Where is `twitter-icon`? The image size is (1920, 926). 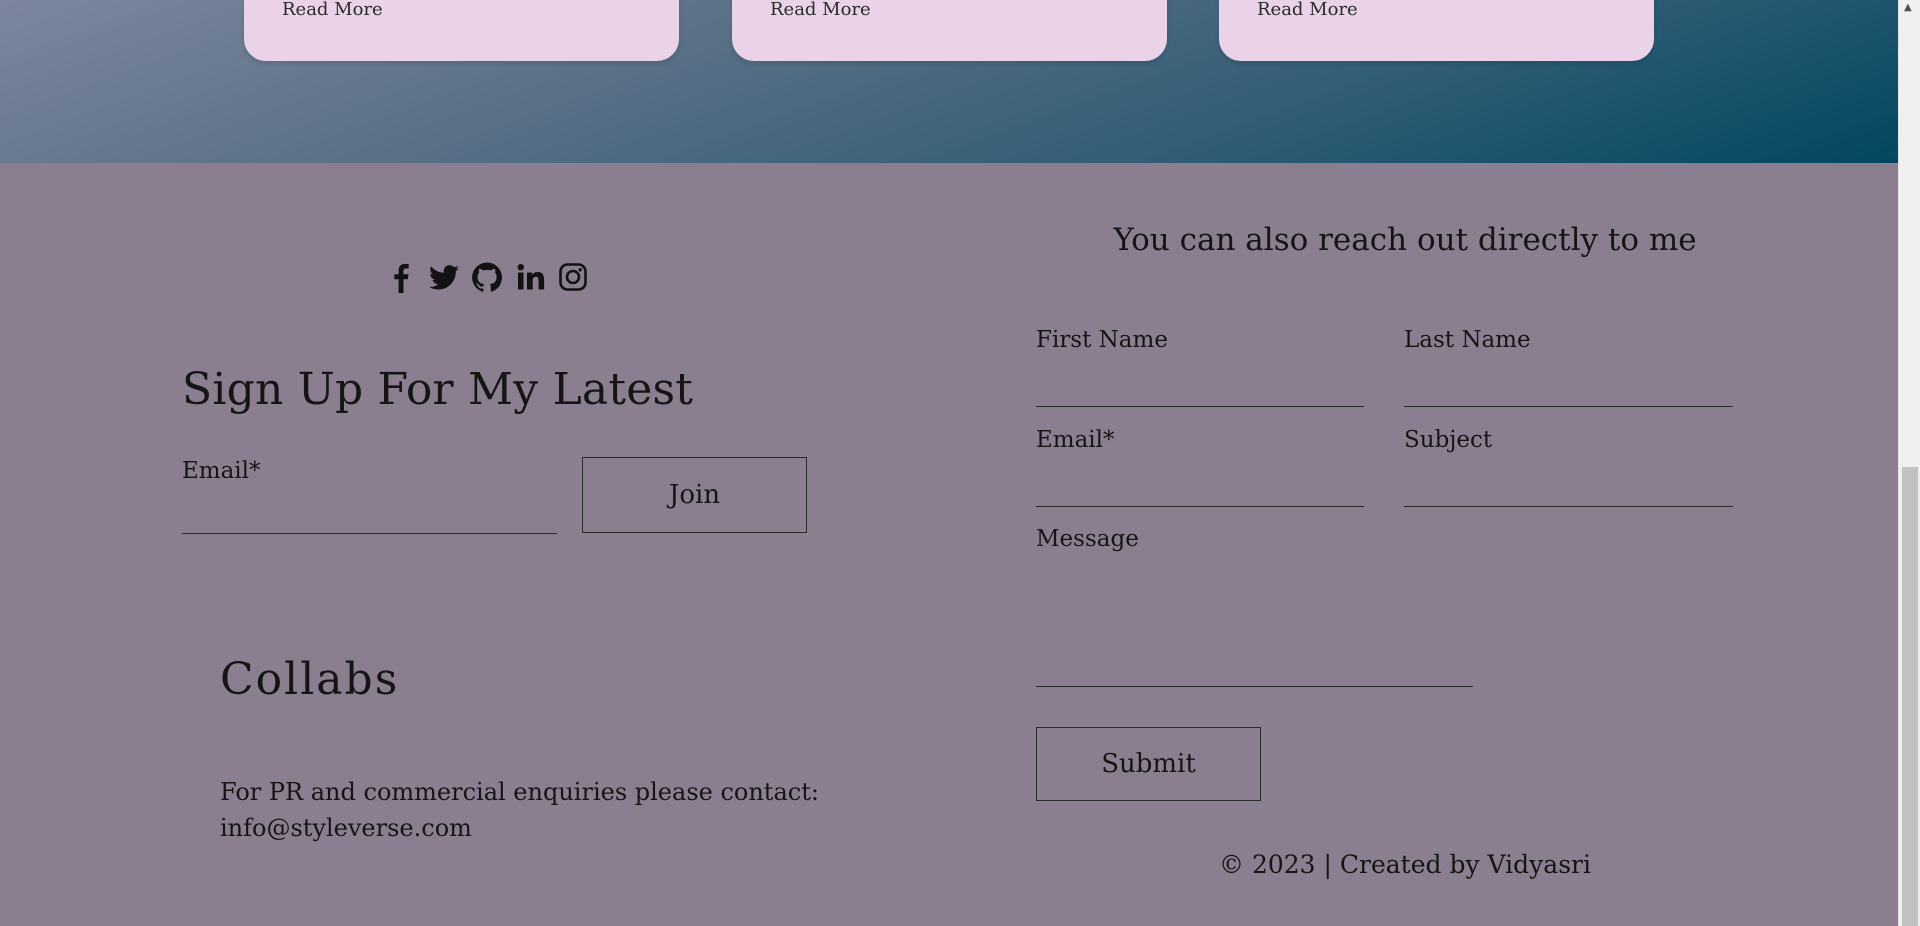
twitter-icon is located at coordinates (444, 277).